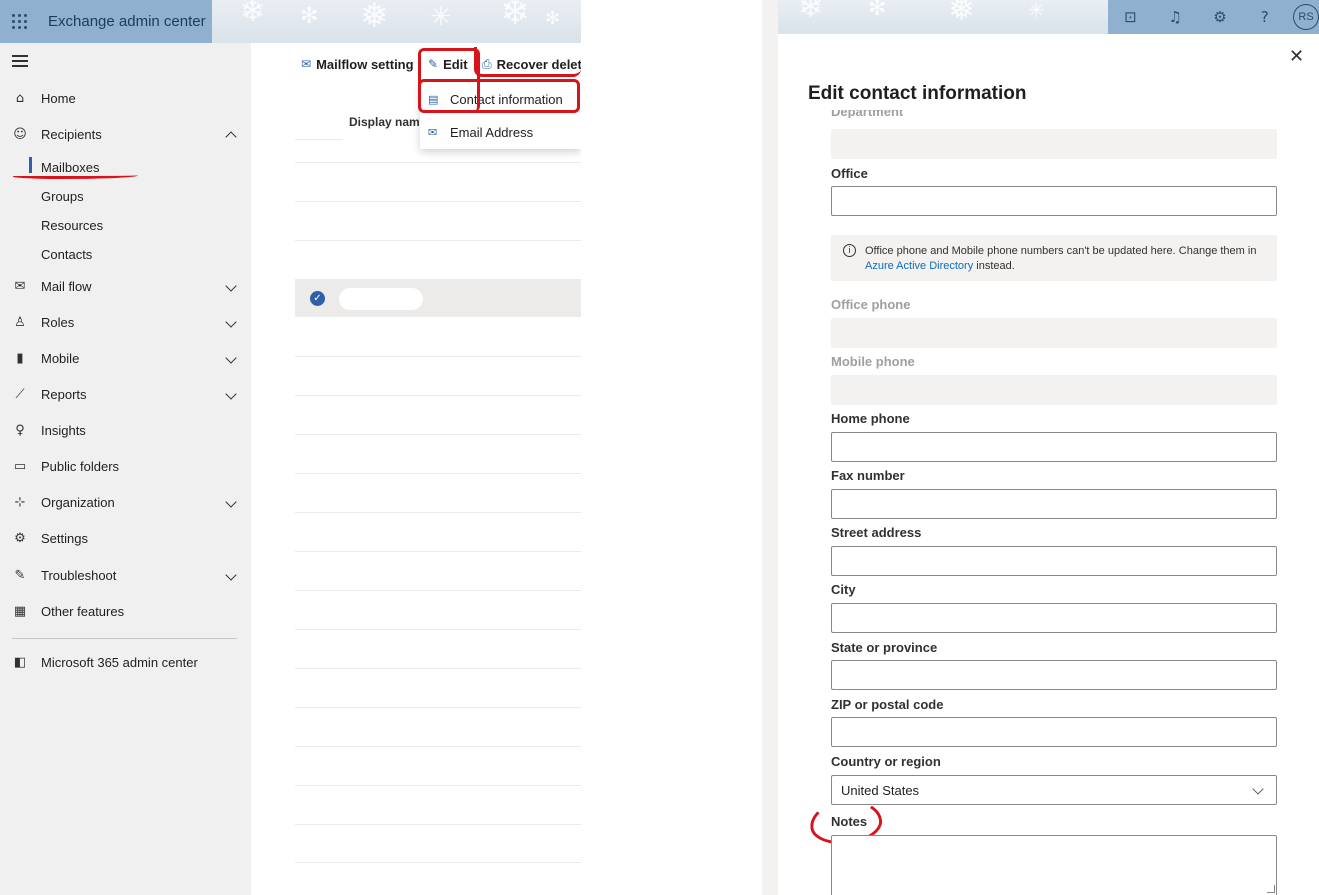 Image resolution: width=1319 pixels, height=895 pixels. Describe the element at coordinates (1054, 390) in the screenshot. I see `mobile-phone-field` at that location.